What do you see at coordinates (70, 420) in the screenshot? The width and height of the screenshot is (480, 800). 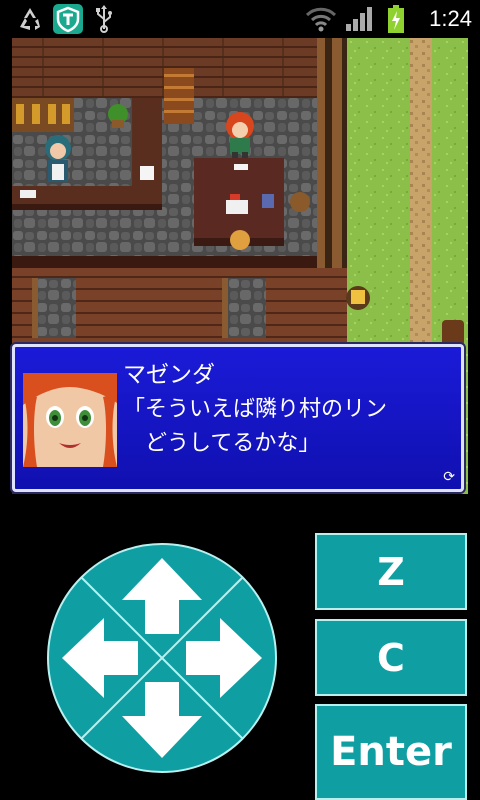 I see `speaker-portrait` at bounding box center [70, 420].